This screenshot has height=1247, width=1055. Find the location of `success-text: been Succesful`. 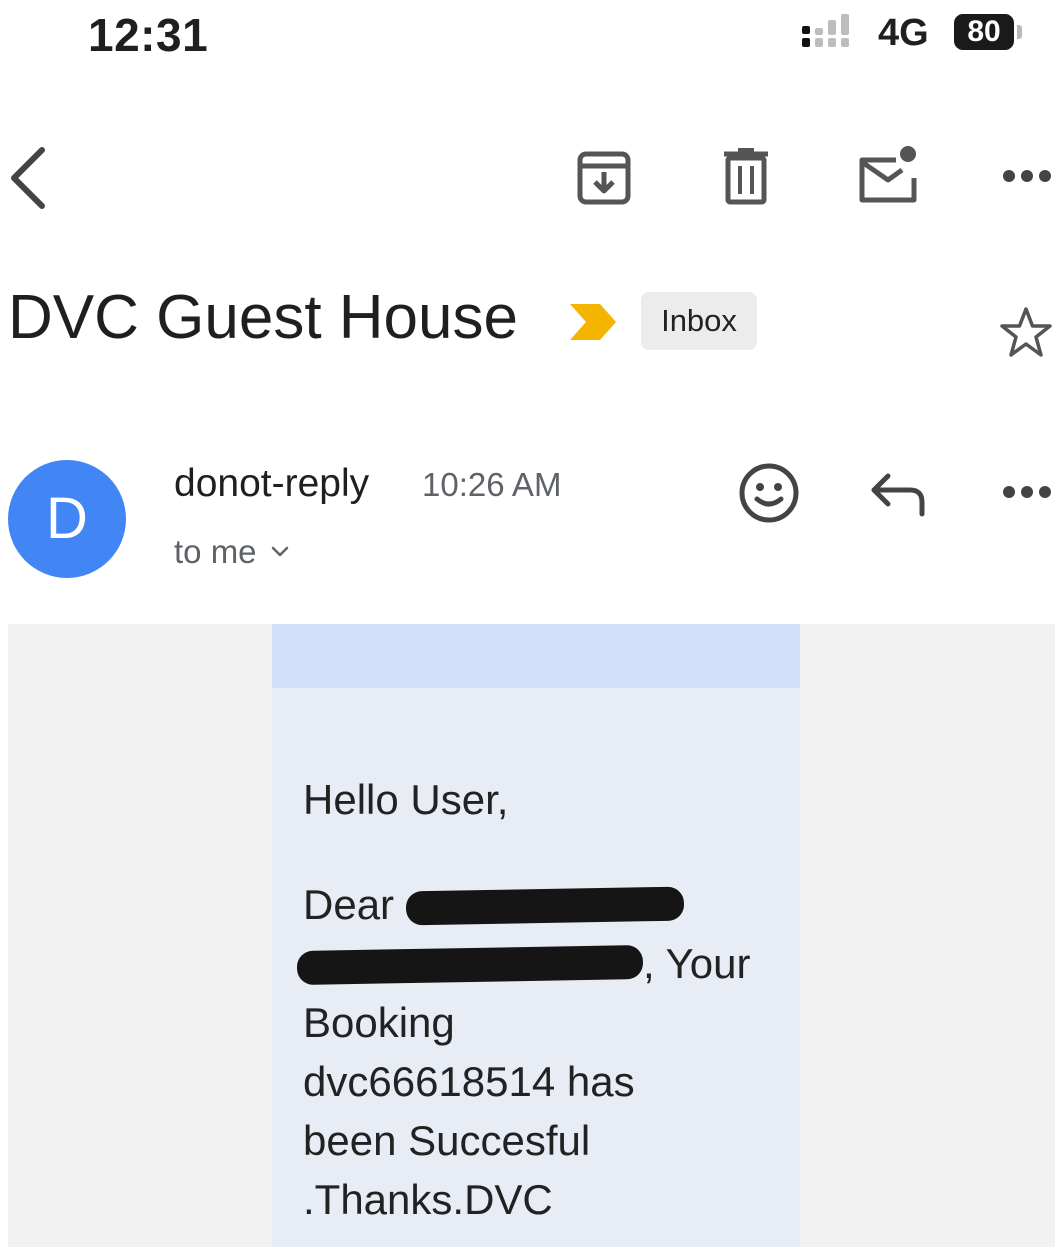

success-text: been Succesful is located at coordinates (447, 1140).